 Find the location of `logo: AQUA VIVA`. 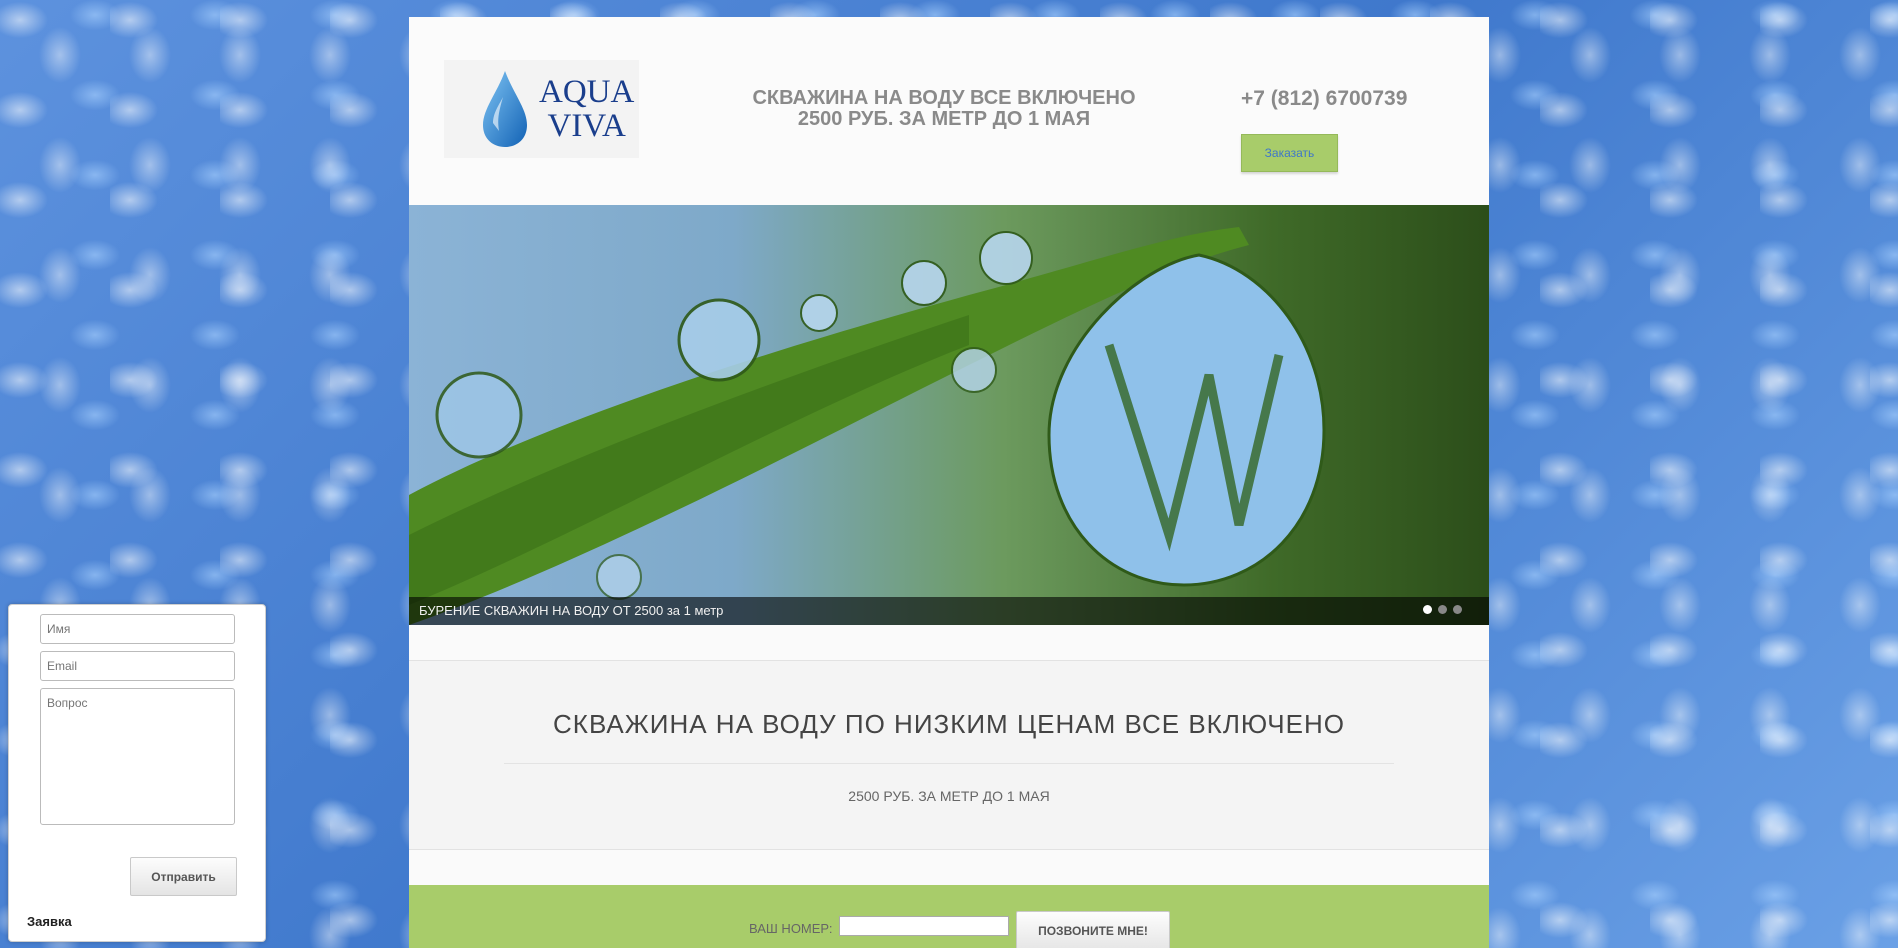

logo: AQUA VIVA is located at coordinates (541, 109).